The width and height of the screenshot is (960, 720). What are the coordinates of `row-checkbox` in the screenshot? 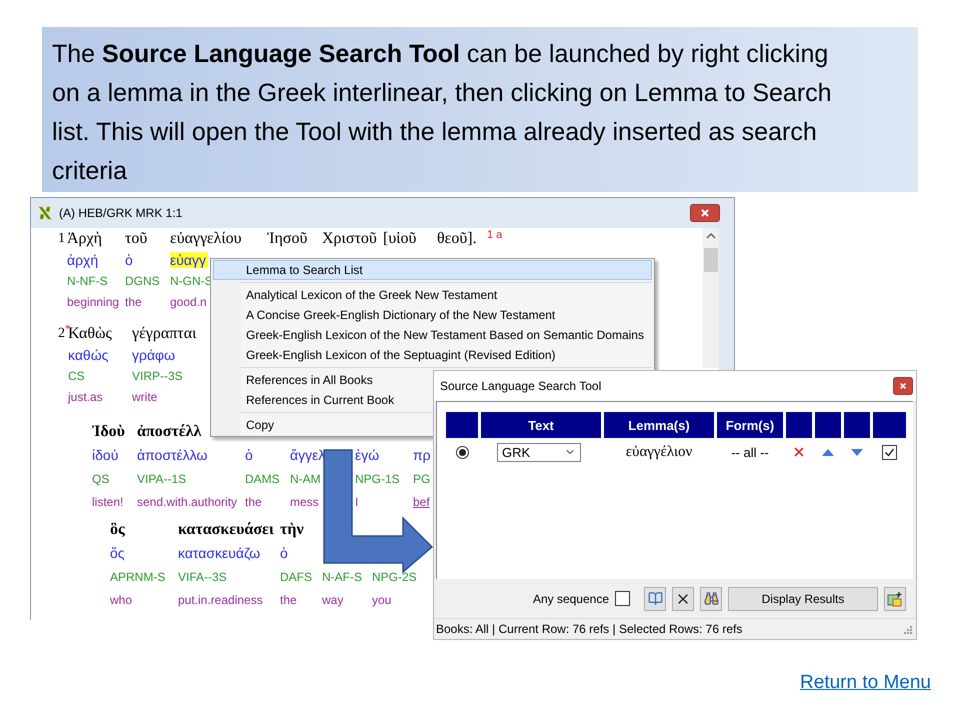 It's located at (889, 452).